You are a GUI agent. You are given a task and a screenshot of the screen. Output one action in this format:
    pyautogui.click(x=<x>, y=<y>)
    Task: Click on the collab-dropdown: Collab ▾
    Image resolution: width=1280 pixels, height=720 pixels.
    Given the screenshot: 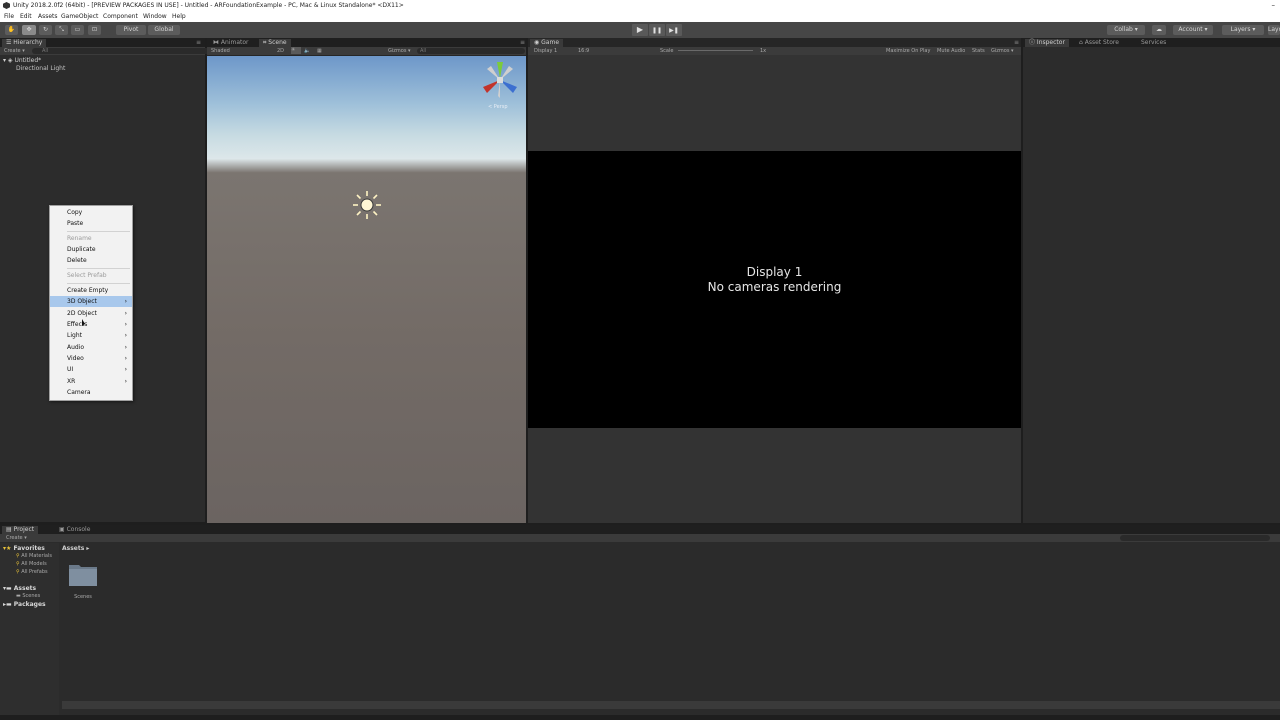 What is the action you would take?
    pyautogui.click(x=1126, y=30)
    